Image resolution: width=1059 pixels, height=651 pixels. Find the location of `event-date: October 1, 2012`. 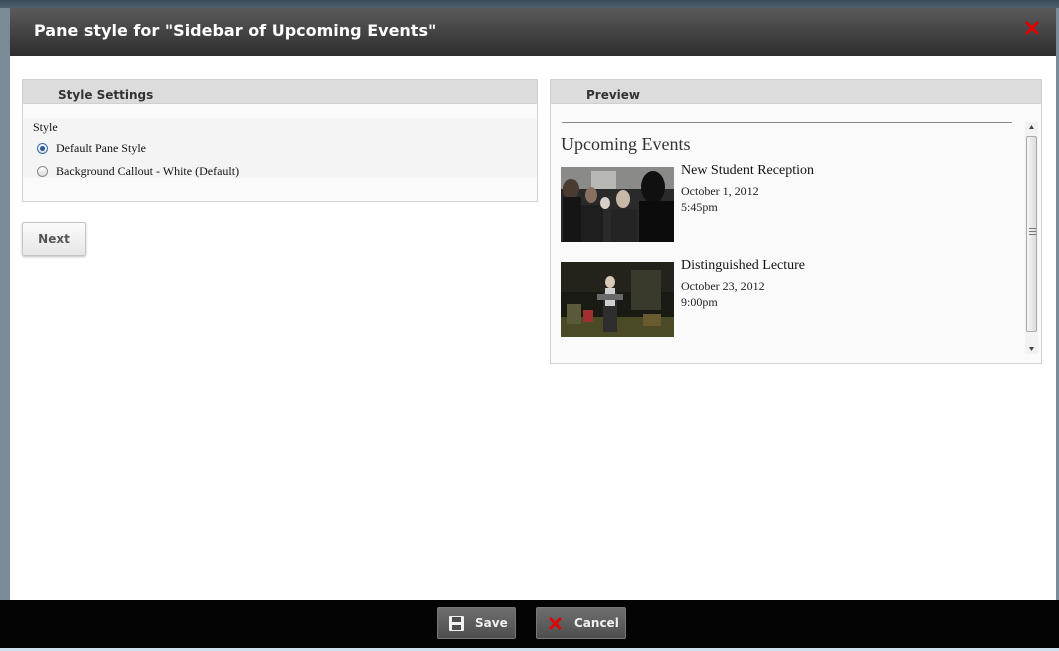

event-date: October 1, 2012 is located at coordinates (720, 191).